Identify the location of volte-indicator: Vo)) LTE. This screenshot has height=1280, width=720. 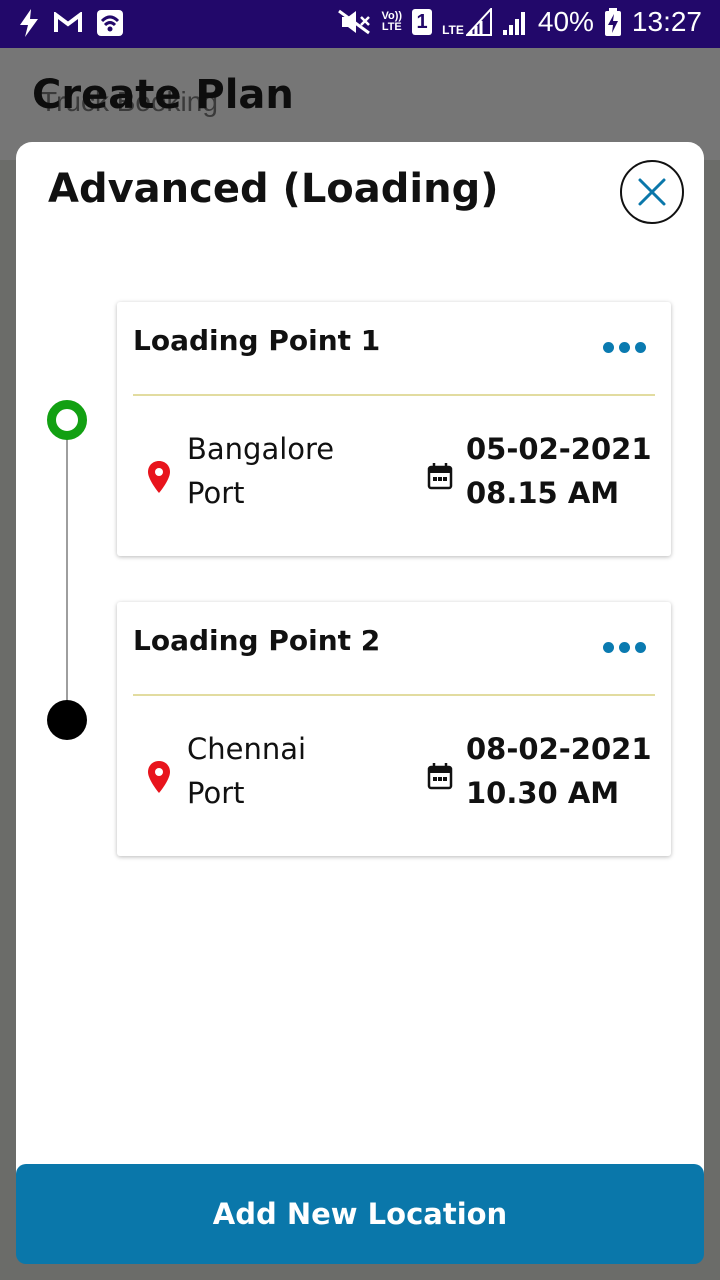
(392, 22).